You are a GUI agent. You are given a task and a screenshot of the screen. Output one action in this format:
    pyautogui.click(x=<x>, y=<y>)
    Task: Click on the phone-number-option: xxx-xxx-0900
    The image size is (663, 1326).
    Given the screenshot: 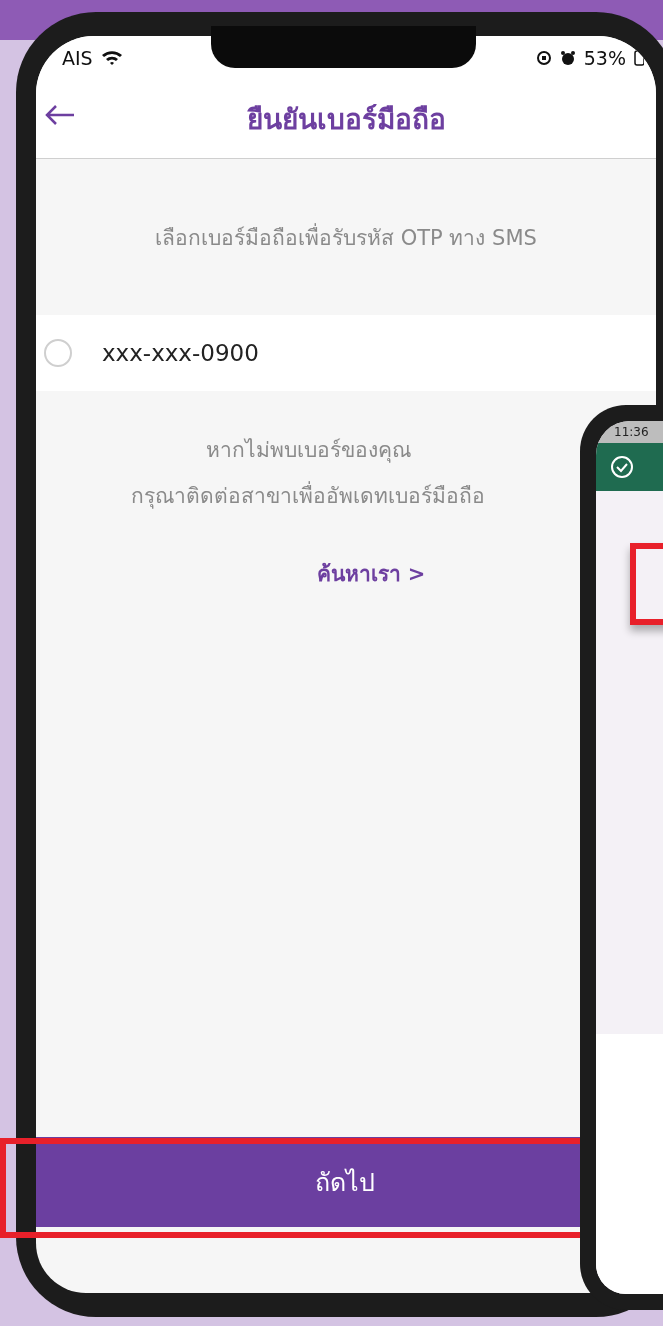 What is the action you would take?
    pyautogui.click(x=346, y=353)
    